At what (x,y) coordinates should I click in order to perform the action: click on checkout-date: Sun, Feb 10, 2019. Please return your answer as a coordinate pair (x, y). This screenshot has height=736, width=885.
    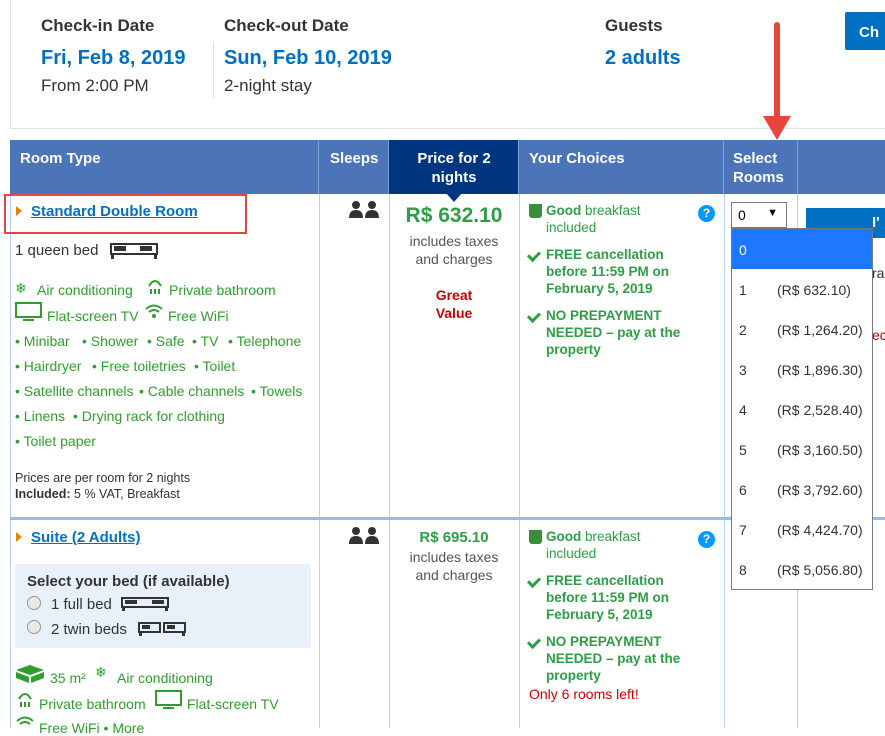
    Looking at the image, I should click on (308, 58).